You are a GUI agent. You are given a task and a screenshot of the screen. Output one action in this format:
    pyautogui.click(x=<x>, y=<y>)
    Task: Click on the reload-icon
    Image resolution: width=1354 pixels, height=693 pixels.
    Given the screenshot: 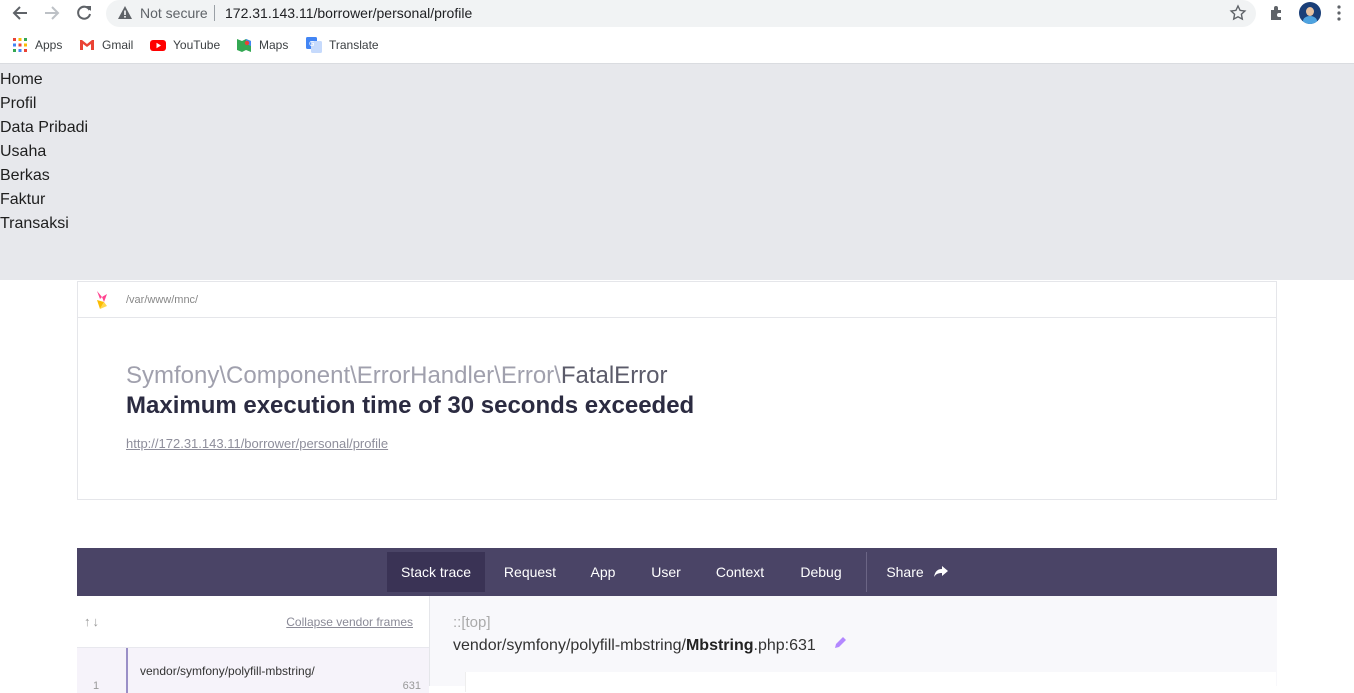 What is the action you would take?
    pyautogui.click(x=84, y=13)
    